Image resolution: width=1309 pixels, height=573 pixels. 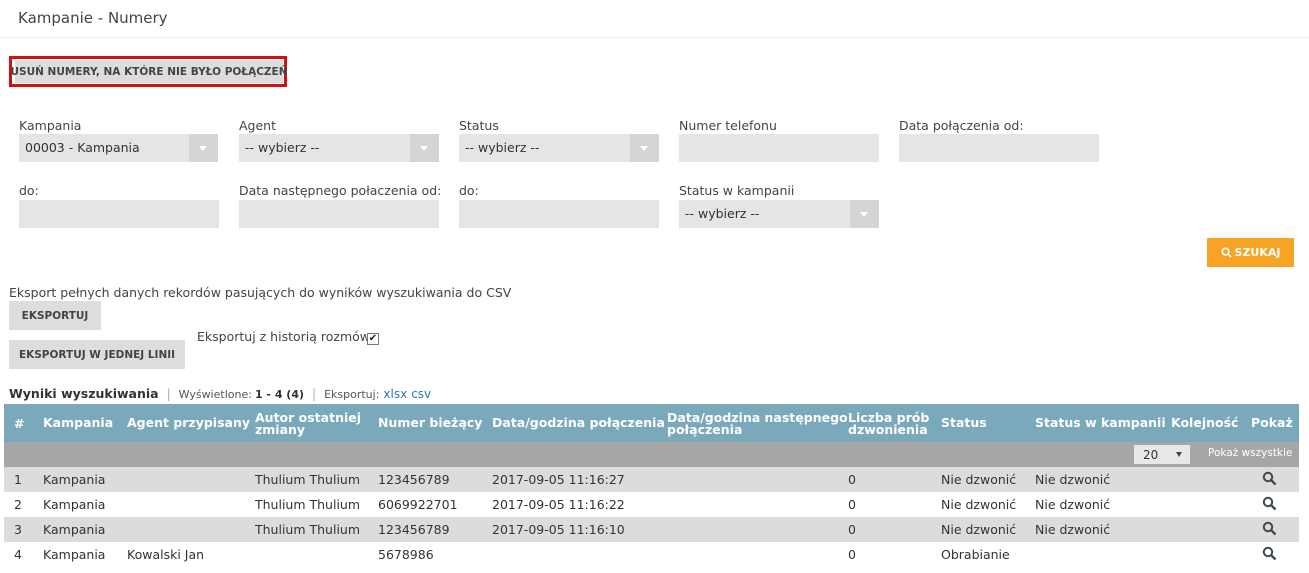 I want to click on campaign-status-select-value: -- wybierz --, so click(x=722, y=213).